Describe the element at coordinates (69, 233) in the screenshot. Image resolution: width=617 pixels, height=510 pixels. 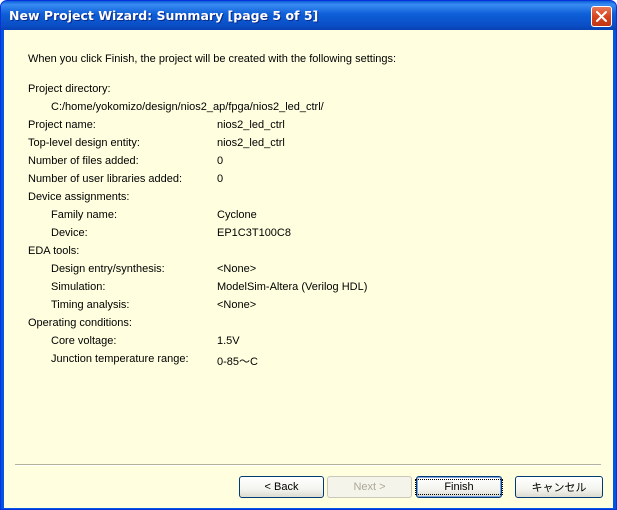
I see `device-label: Device:` at that location.